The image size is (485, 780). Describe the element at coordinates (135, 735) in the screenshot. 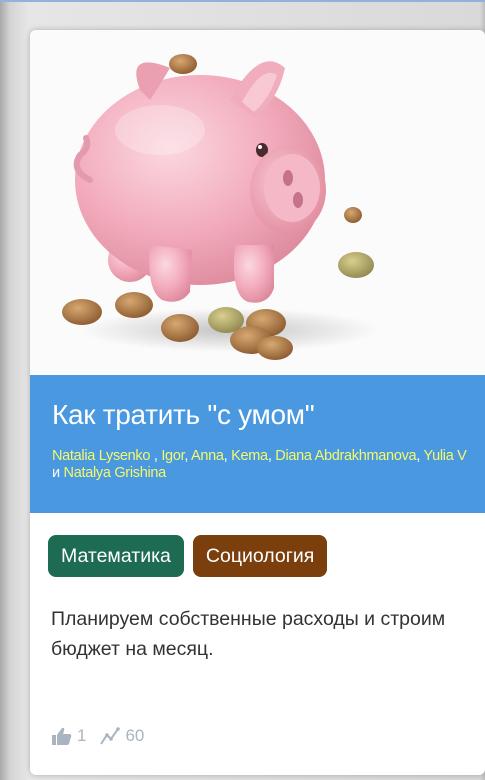

I see `views-count: 60` at that location.